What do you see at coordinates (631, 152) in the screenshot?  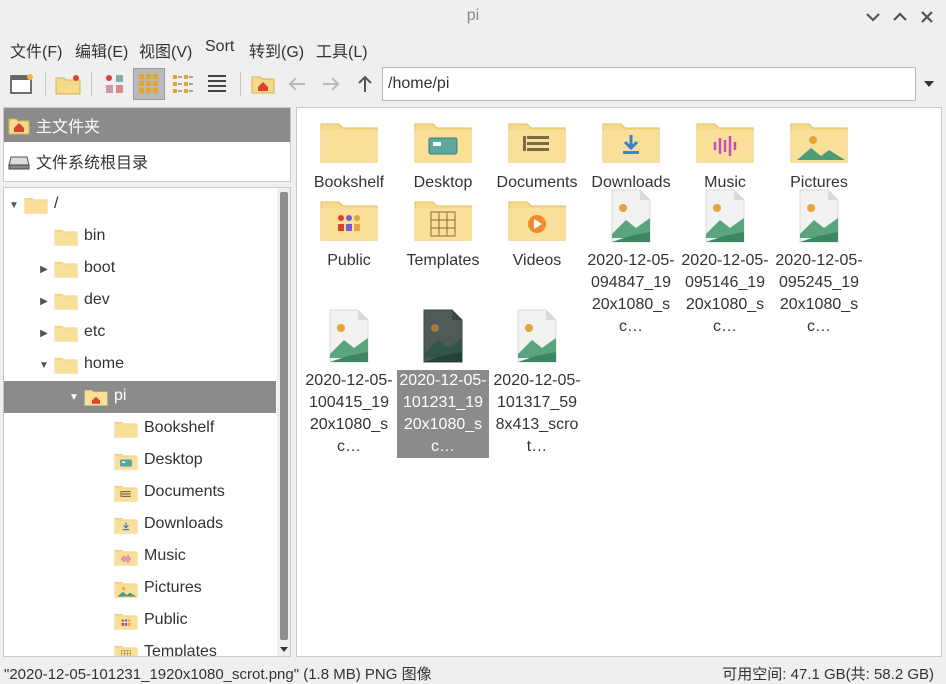 I see `folder-item: Downloads` at bounding box center [631, 152].